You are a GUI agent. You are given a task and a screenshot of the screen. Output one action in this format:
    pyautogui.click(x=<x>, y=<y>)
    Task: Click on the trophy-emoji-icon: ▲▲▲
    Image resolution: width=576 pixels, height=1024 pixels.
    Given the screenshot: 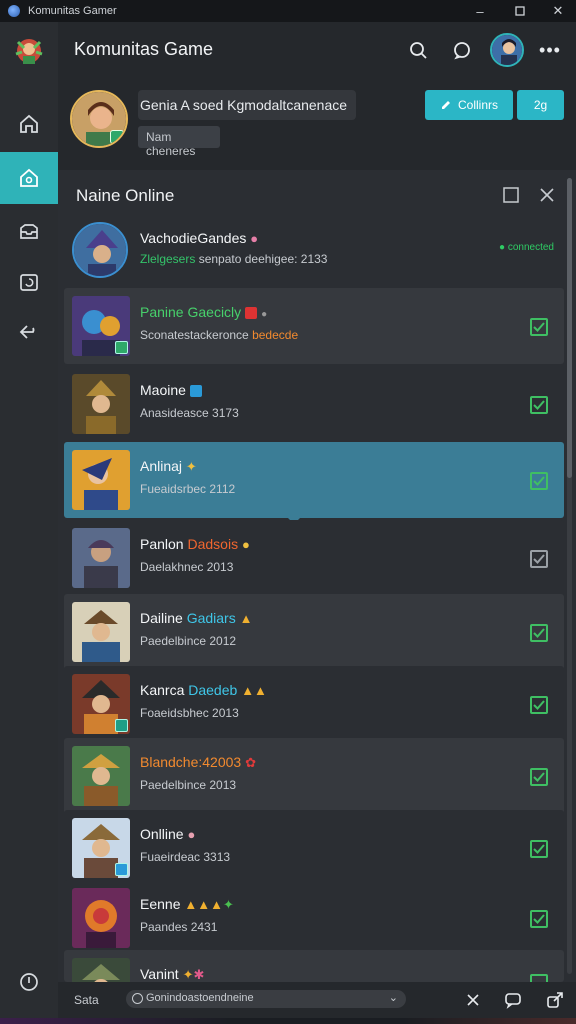 What is the action you would take?
    pyautogui.click(x=203, y=904)
    